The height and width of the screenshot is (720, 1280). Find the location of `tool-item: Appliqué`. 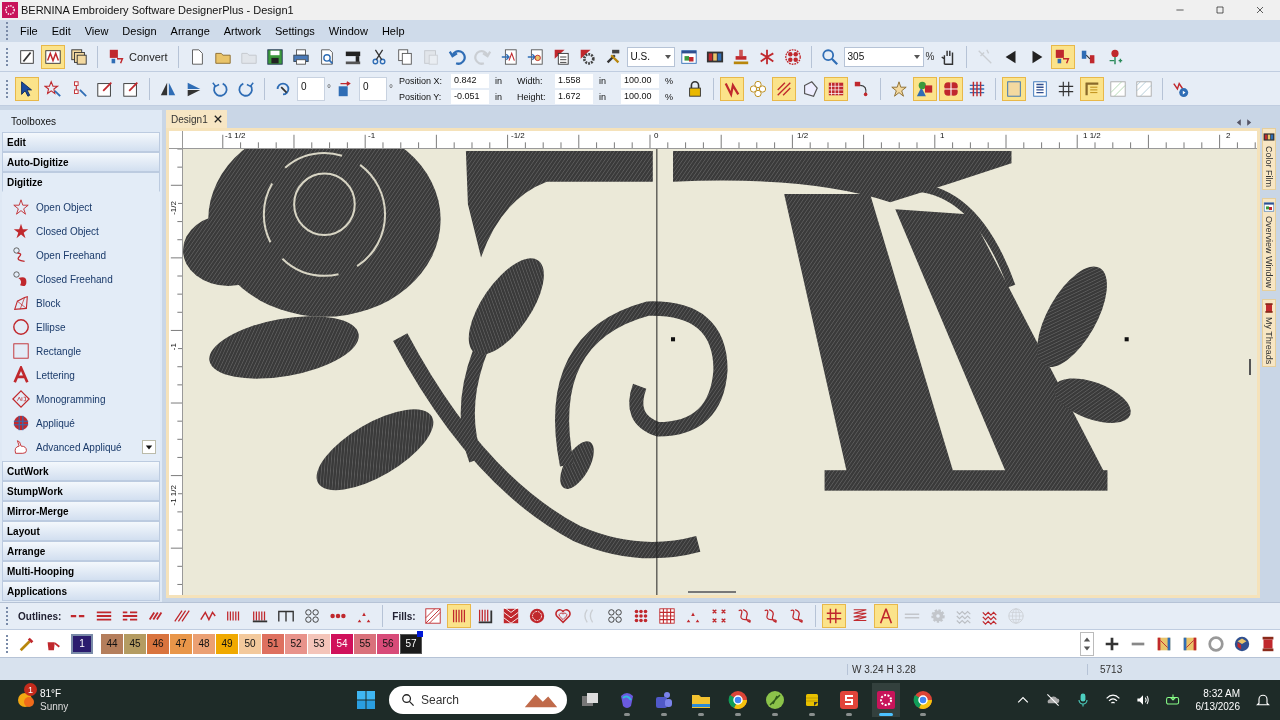

tool-item: Appliqué is located at coordinates (55, 423).